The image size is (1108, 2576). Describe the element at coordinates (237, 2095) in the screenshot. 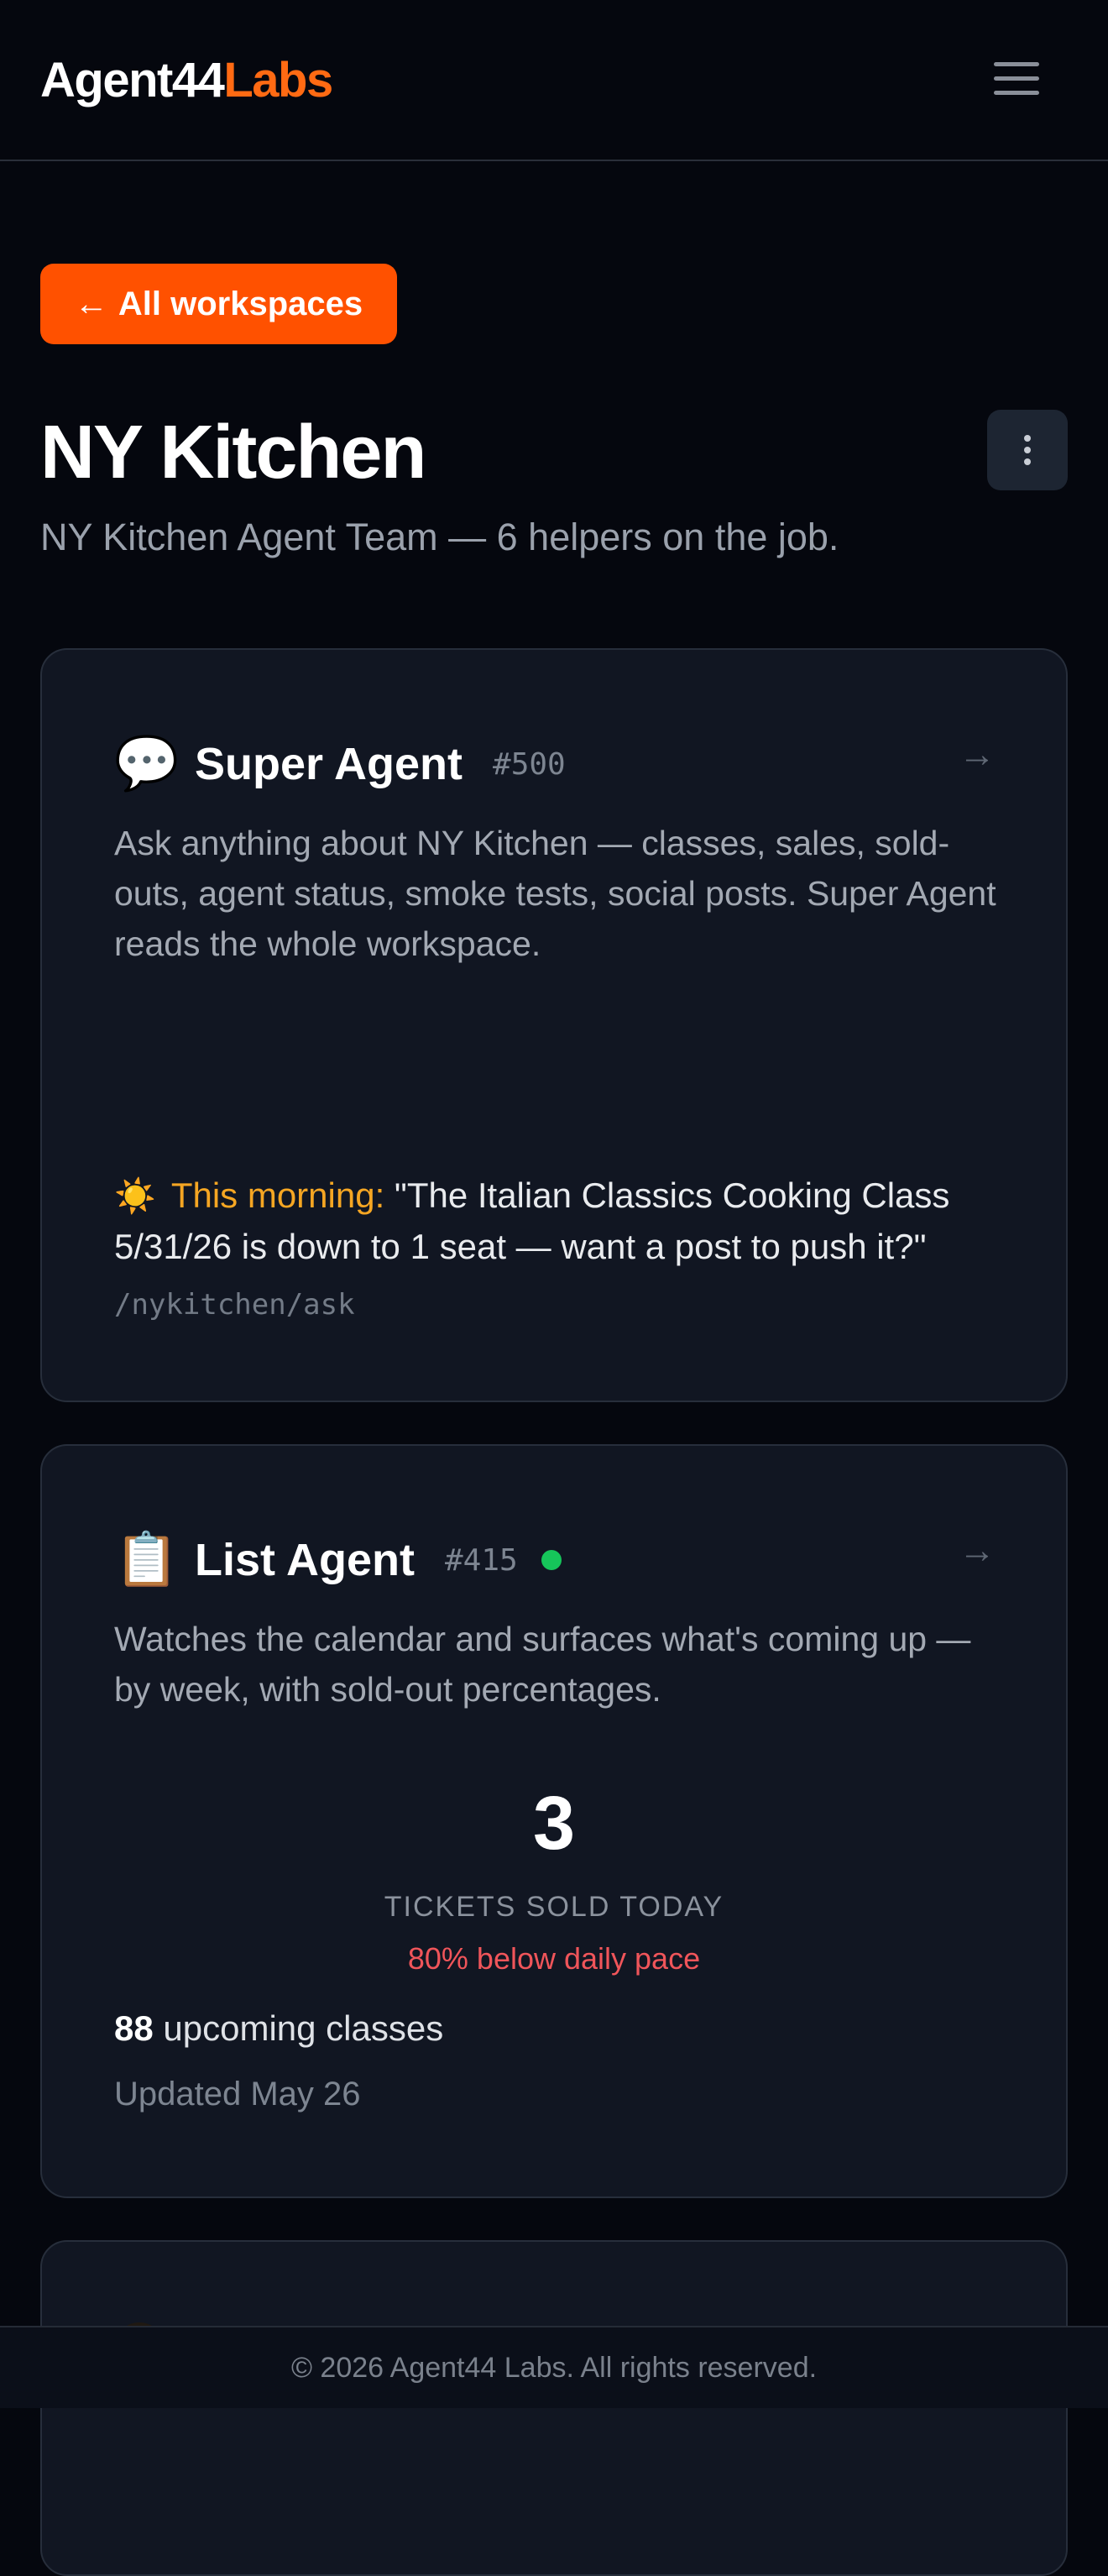

I see `updated-timestamp: Updated May 26` at that location.